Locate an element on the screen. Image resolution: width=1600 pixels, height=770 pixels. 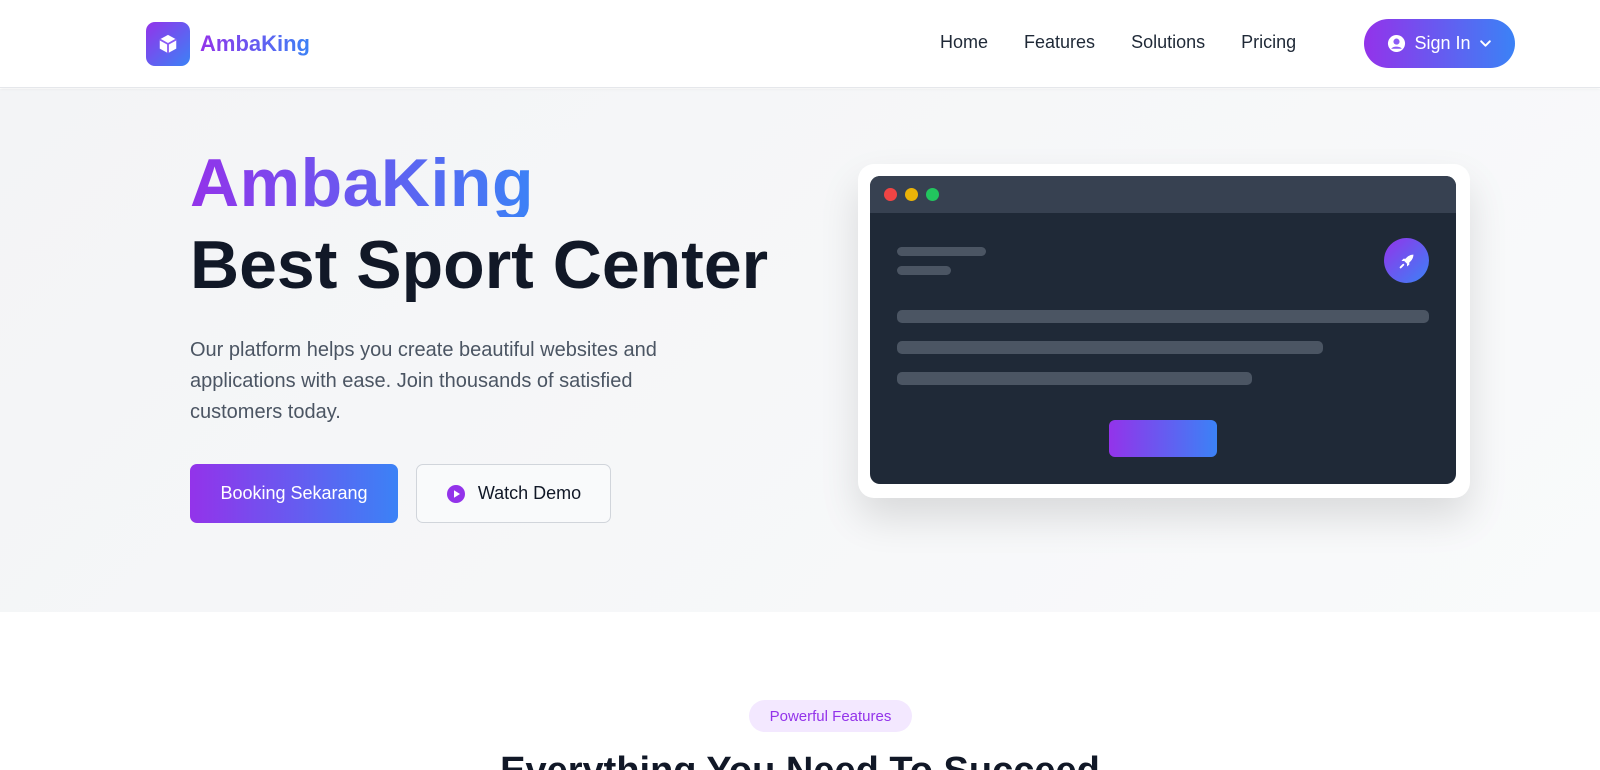
hero-brand: AmbaKing is located at coordinates (362, 183).